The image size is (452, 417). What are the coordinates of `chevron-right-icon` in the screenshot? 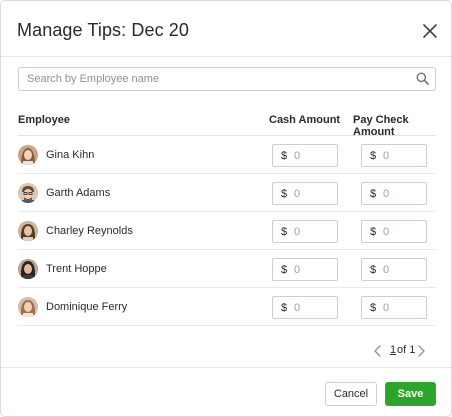 It's located at (421, 351).